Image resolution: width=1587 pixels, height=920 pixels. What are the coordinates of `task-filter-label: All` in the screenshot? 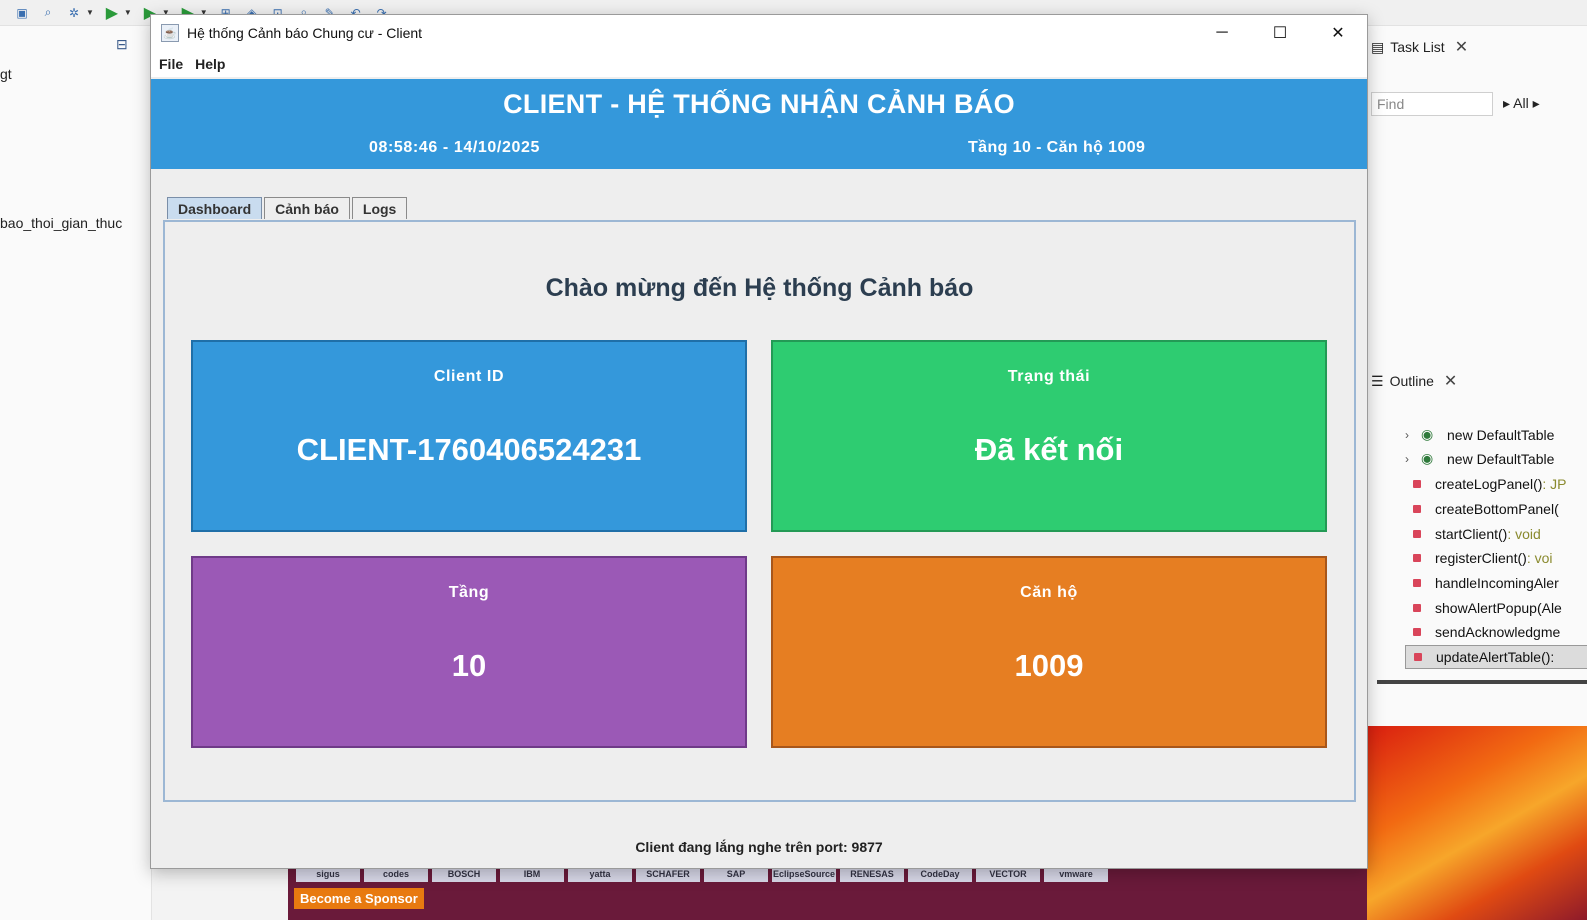 It's located at (1521, 103).